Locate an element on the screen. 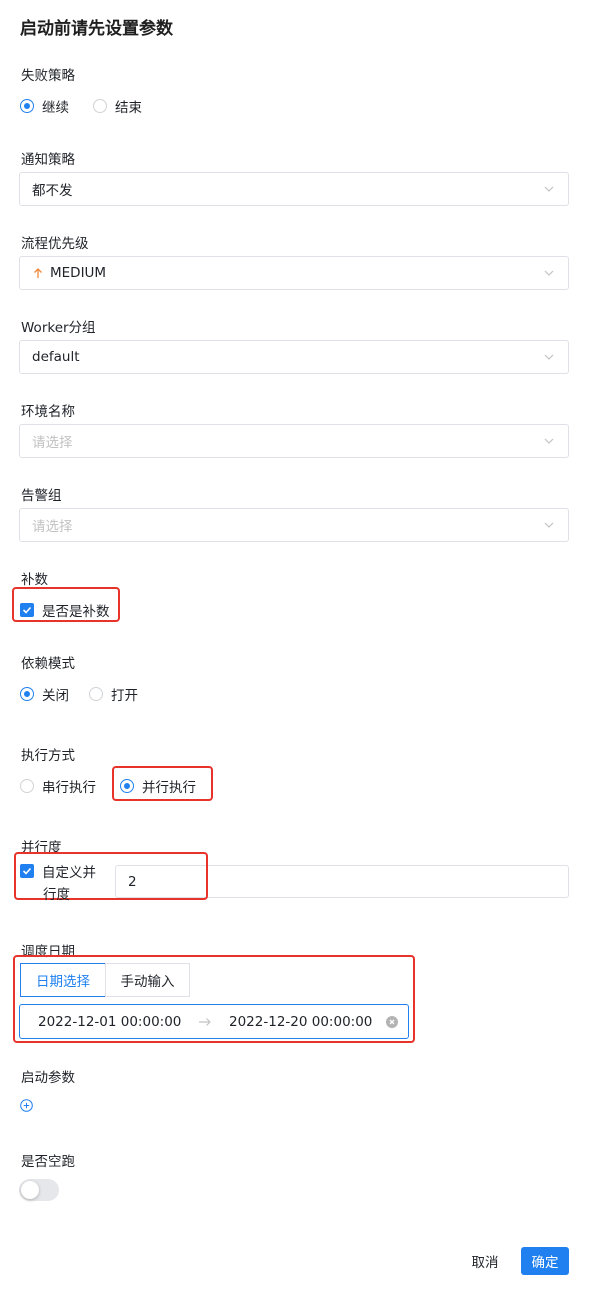  tab-manual-input: 手动输入 is located at coordinates (147, 980).